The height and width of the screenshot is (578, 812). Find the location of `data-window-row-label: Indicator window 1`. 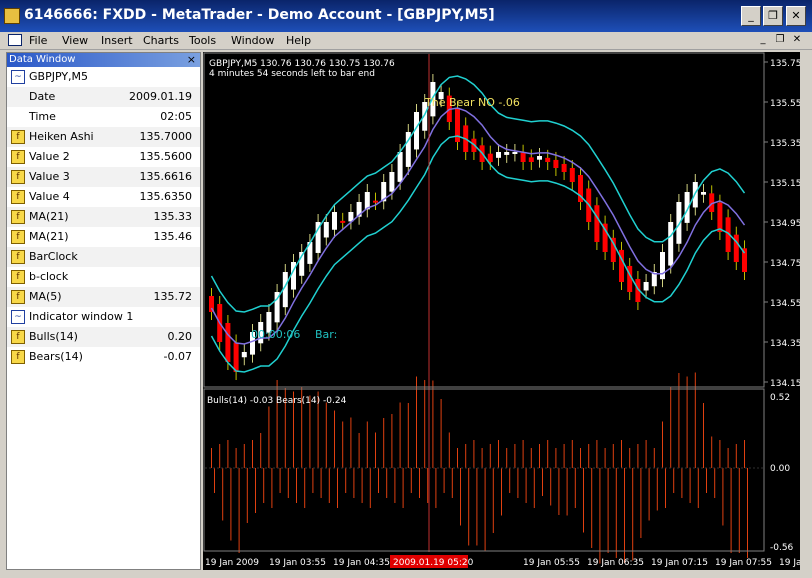

data-window-row-label: Indicator window 1 is located at coordinates (81, 316).